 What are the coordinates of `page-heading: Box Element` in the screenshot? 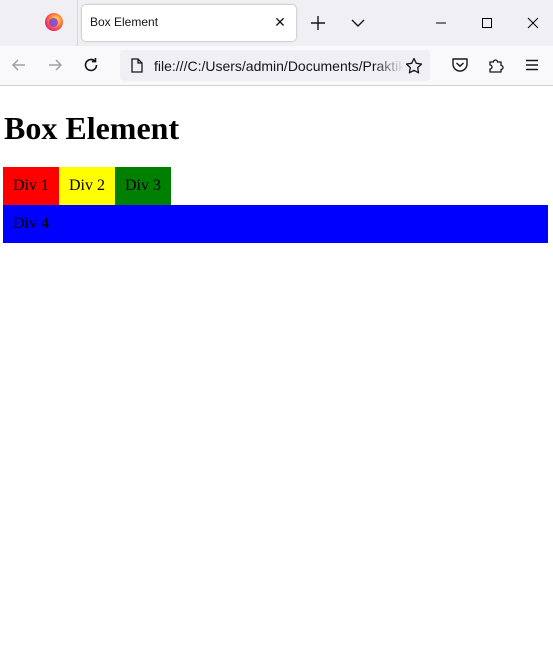 It's located at (92, 128).